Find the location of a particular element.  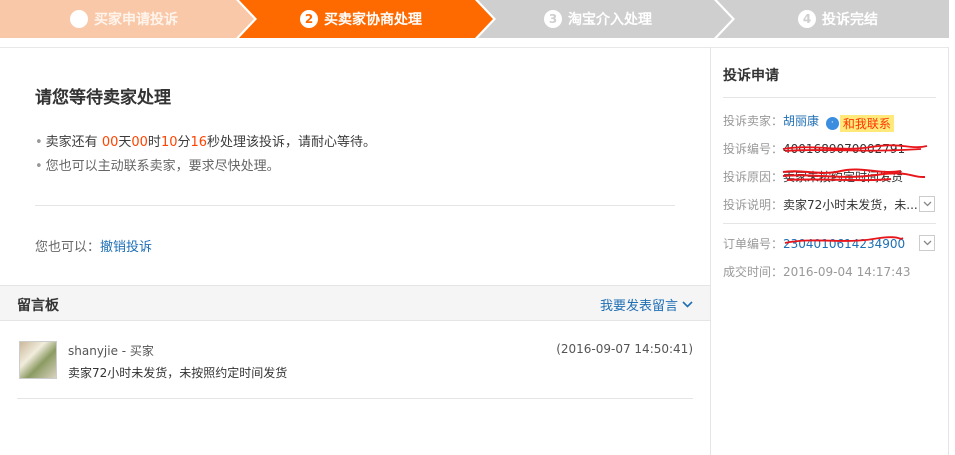

step-1: 买家申请投诉 is located at coordinates (124, 19).